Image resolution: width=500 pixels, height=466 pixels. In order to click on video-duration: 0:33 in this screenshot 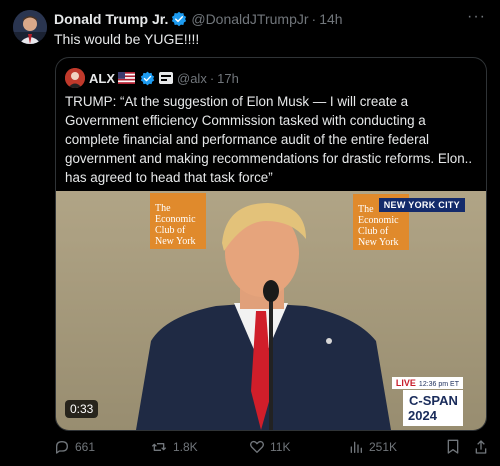, I will do `click(82, 409)`.